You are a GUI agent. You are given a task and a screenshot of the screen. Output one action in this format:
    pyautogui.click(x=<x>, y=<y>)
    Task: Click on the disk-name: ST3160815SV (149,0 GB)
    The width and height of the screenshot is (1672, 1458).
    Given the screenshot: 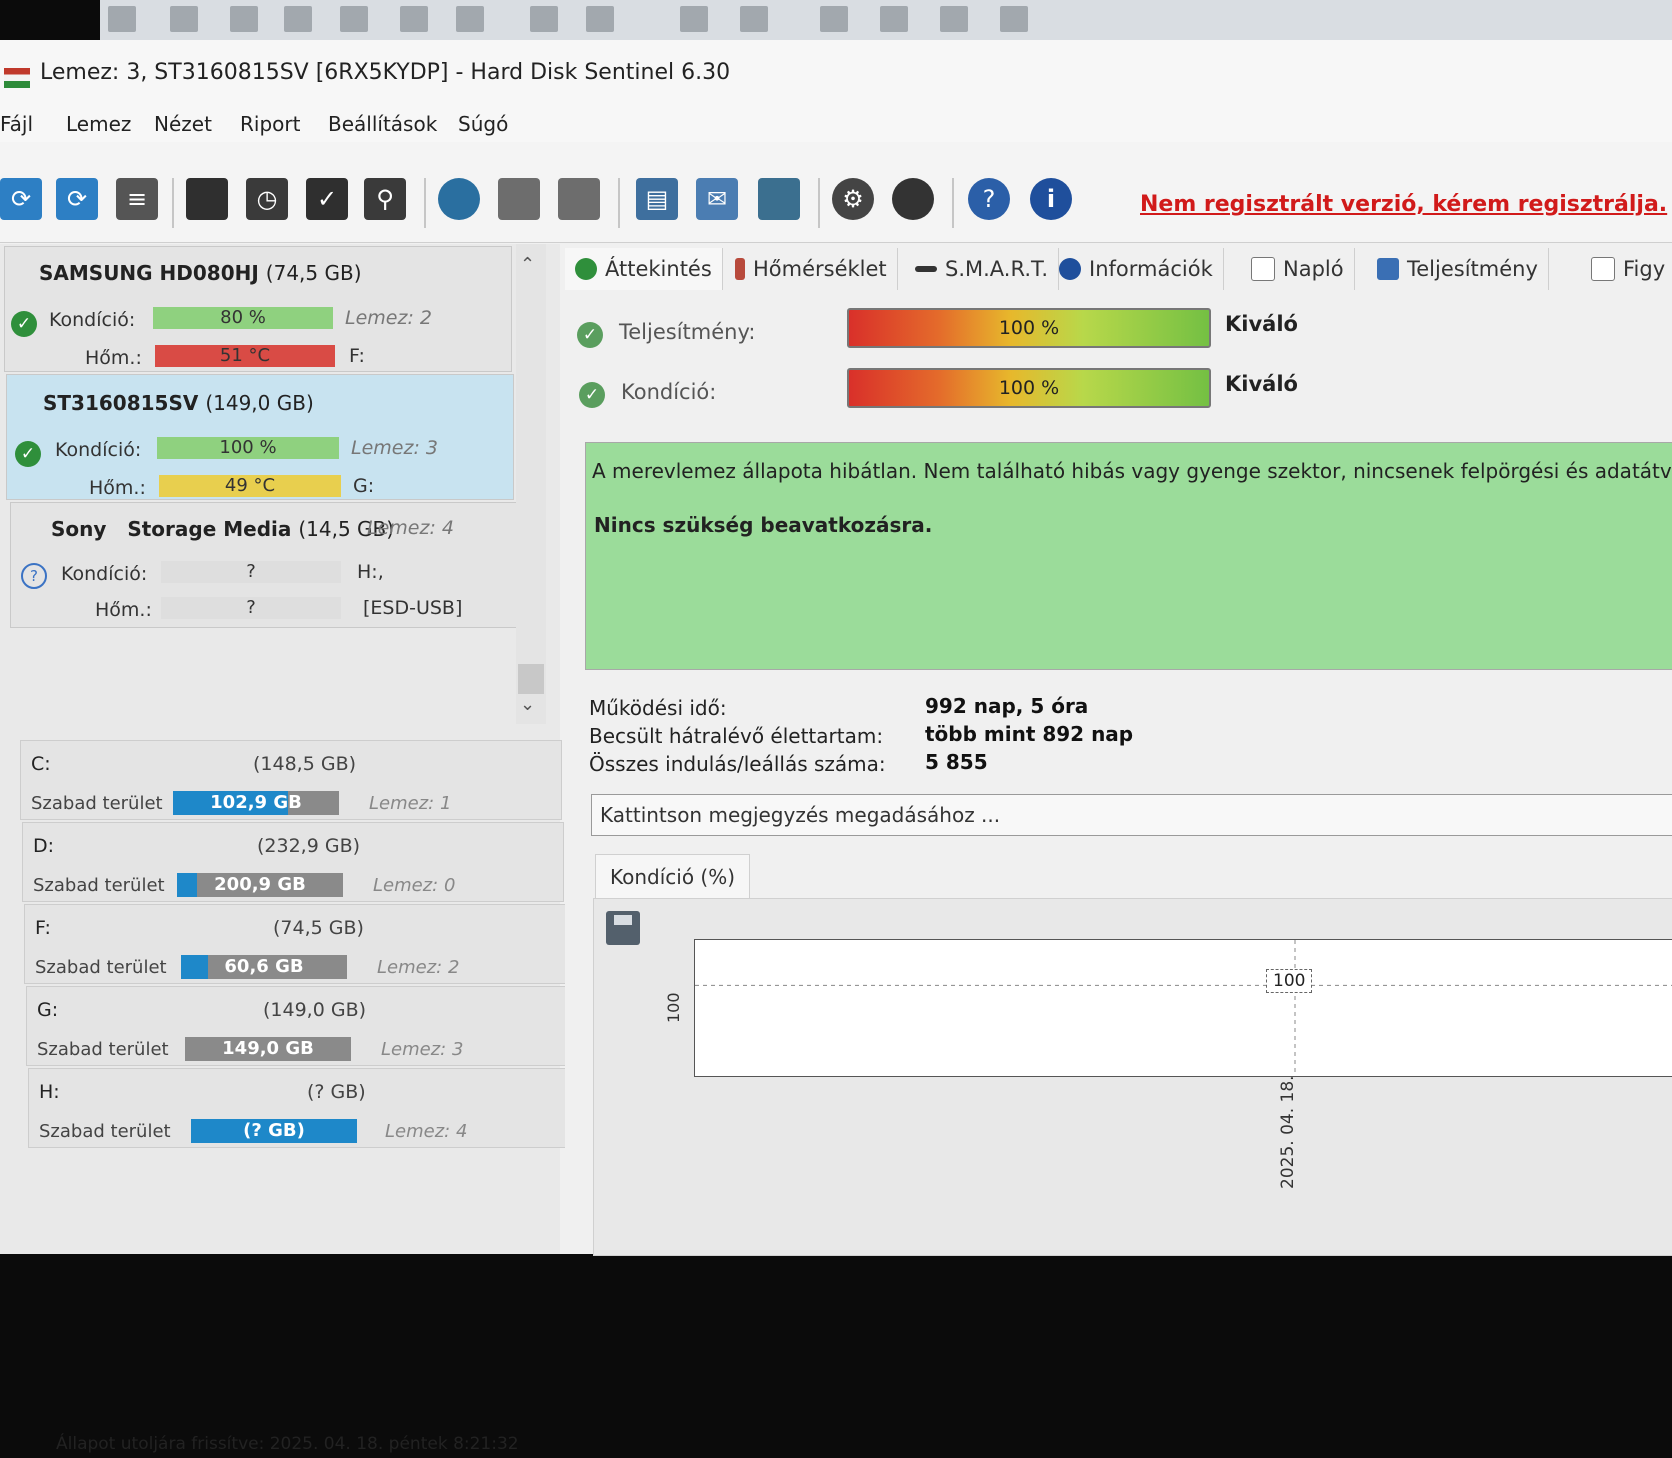 What is the action you would take?
    pyautogui.click(x=178, y=403)
    